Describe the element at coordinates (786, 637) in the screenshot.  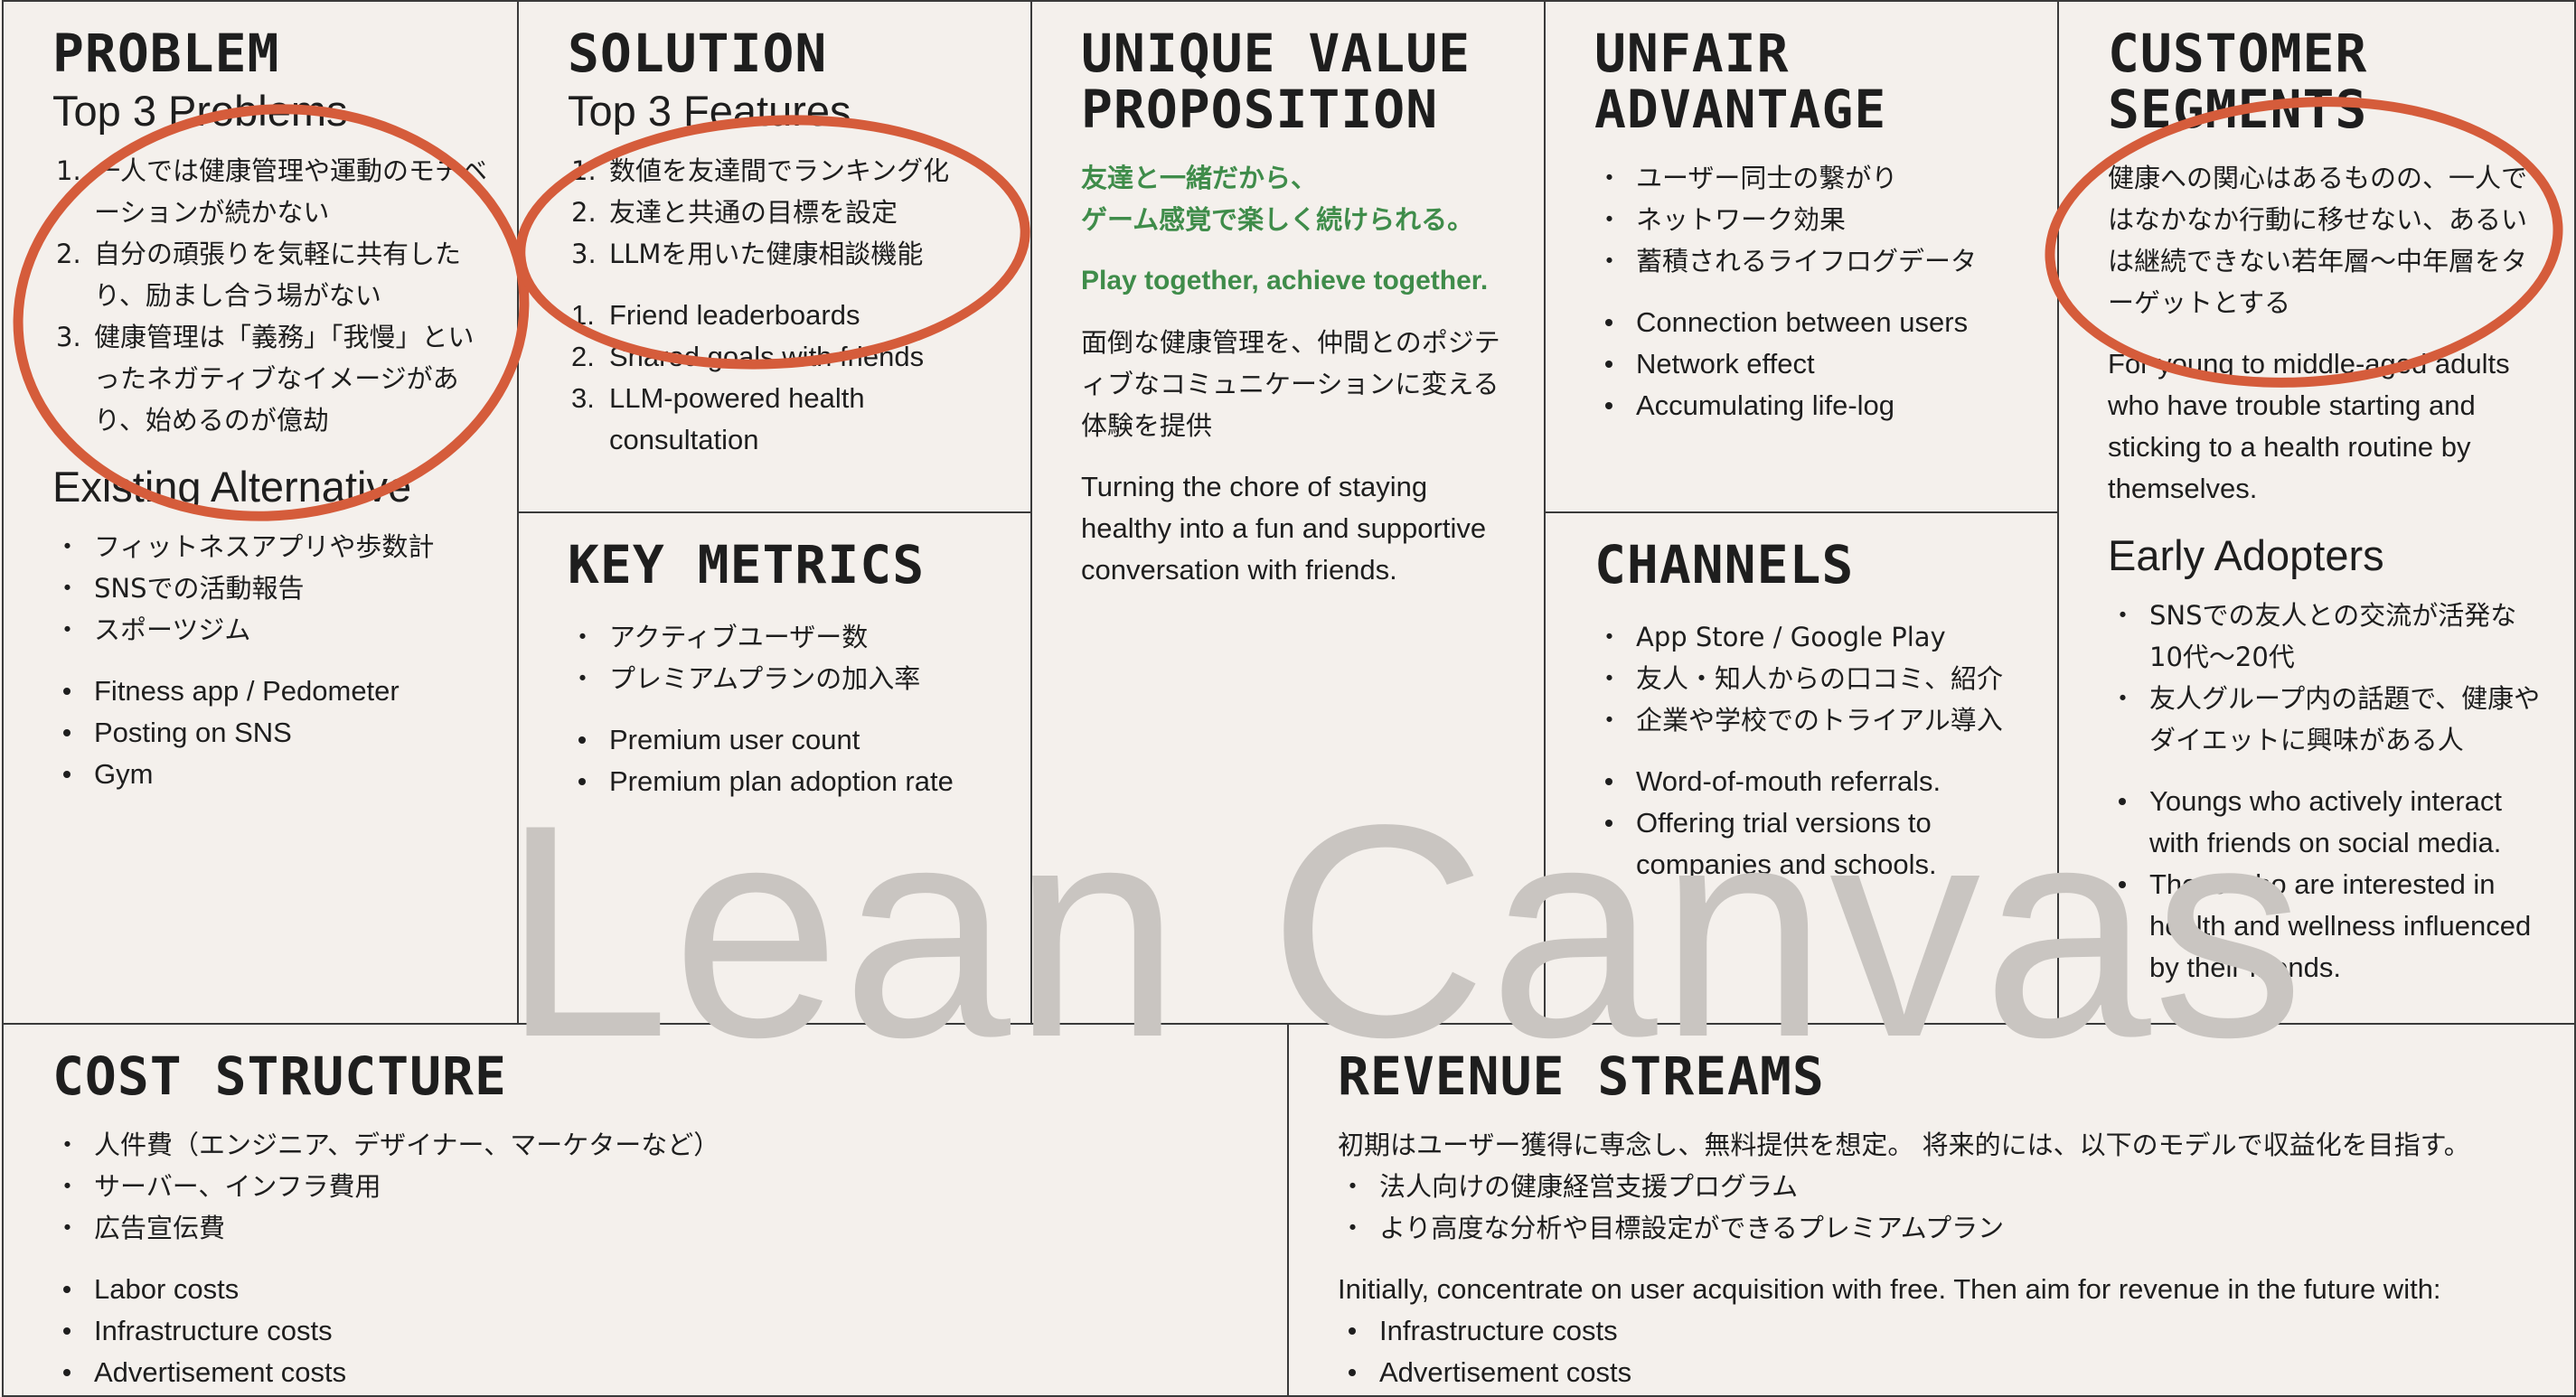
I see `metric-item: アクティブユーザー数` at that location.